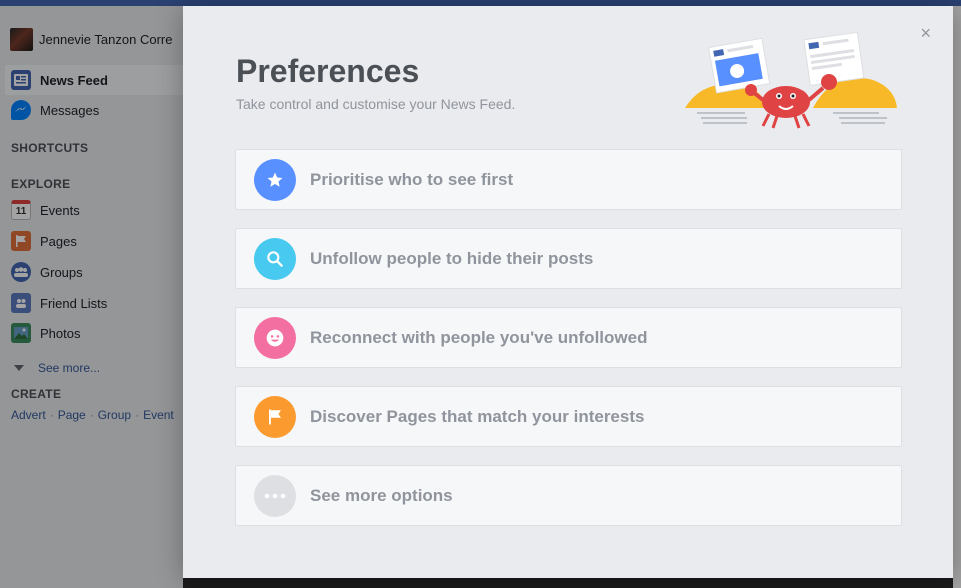 The image size is (961, 588). I want to click on more-icon, so click(275, 495).